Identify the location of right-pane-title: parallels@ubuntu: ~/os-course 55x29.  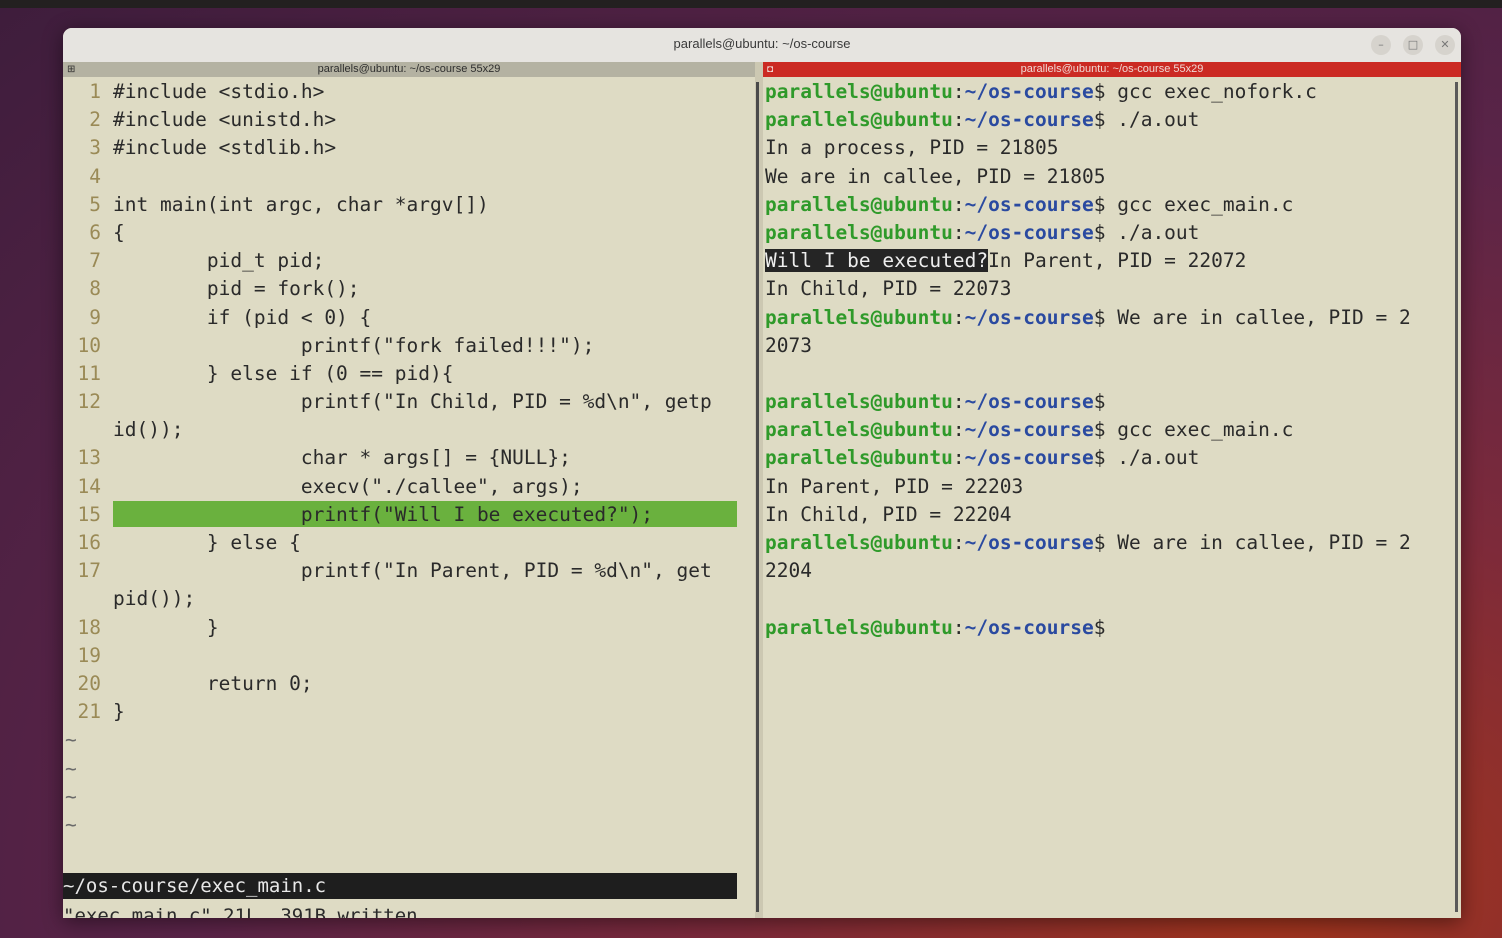
(1112, 69).